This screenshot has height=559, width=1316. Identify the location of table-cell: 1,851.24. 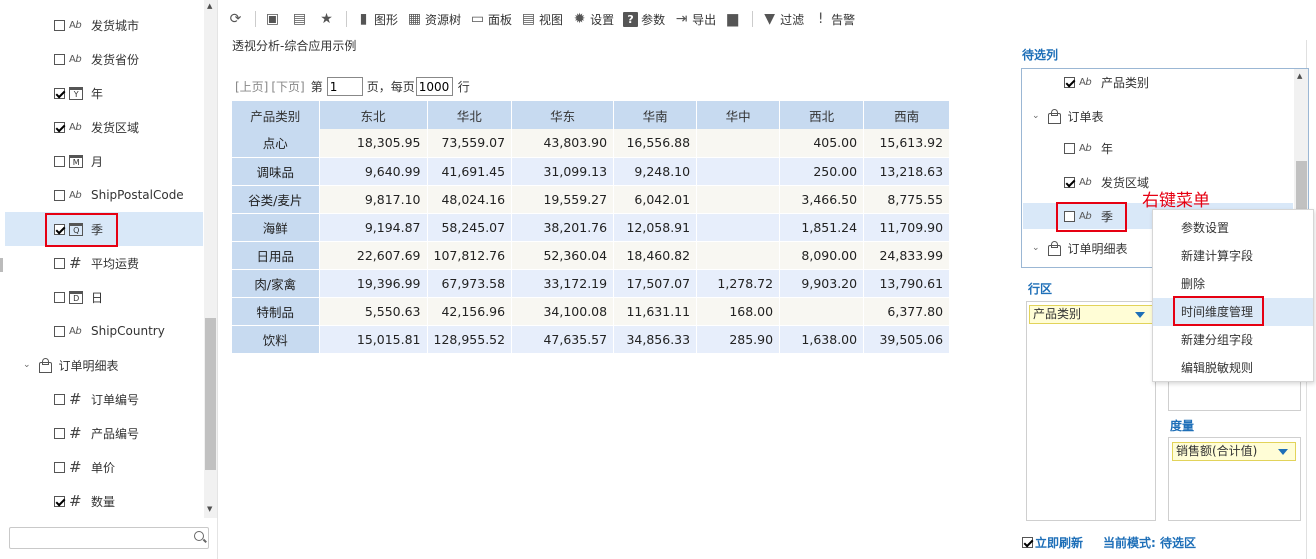
(822, 227).